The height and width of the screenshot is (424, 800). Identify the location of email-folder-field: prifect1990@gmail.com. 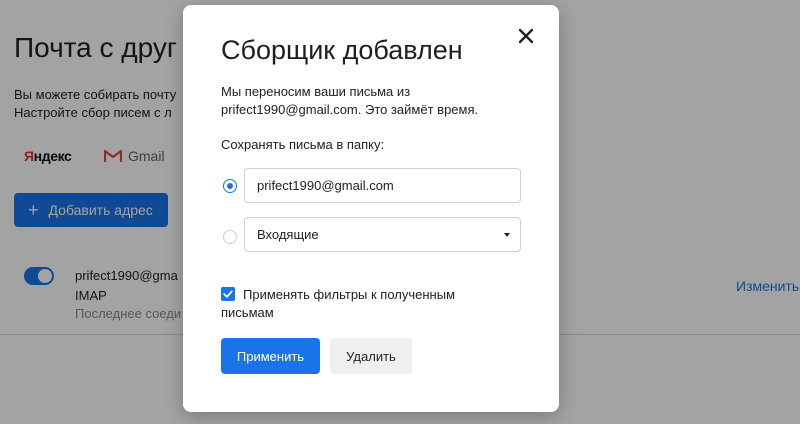
(382, 185).